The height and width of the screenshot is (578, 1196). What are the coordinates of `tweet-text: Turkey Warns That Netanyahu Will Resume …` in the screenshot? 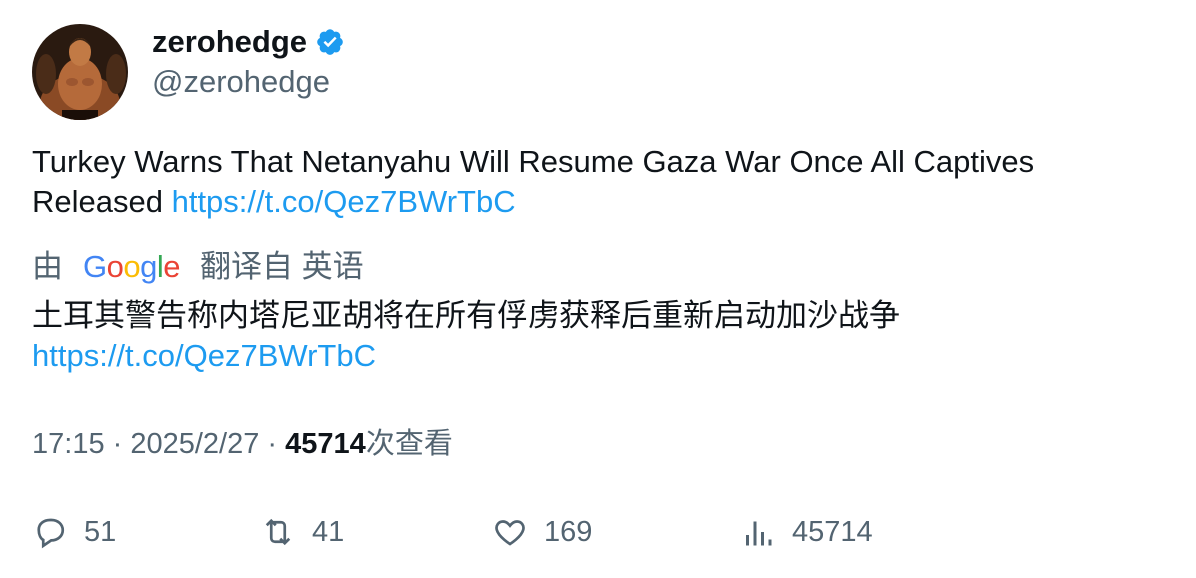 It's located at (592, 182).